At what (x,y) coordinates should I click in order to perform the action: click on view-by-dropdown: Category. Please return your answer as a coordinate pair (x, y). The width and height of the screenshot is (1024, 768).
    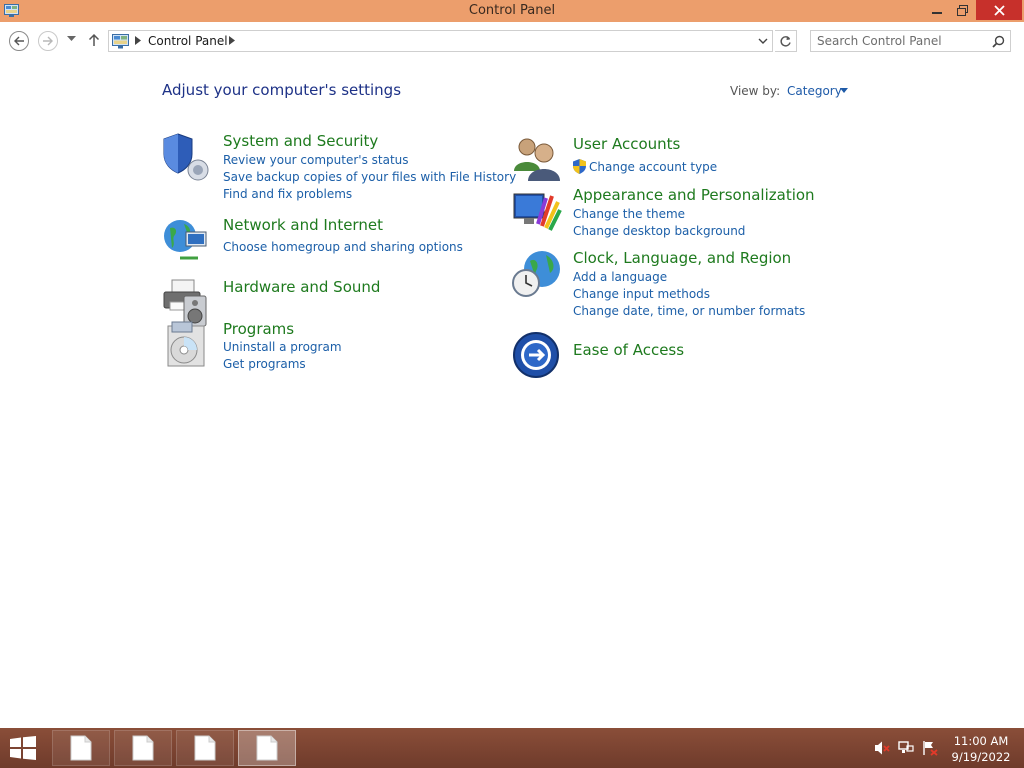
    Looking at the image, I should click on (814, 91).